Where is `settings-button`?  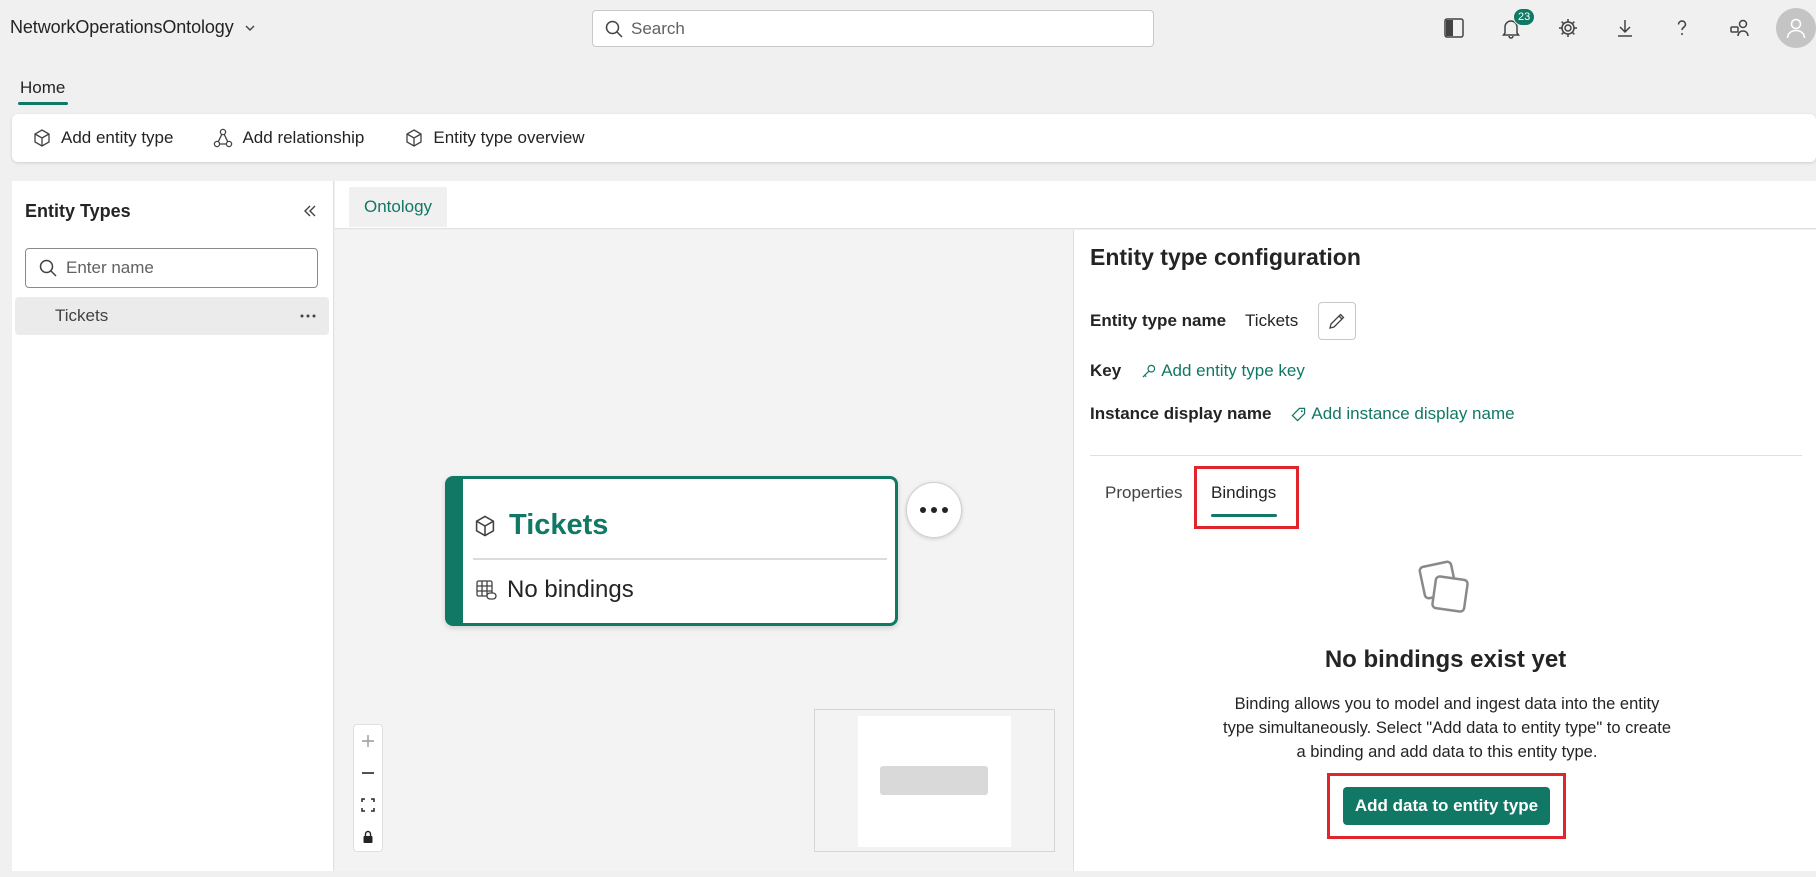
settings-button is located at coordinates (1568, 28).